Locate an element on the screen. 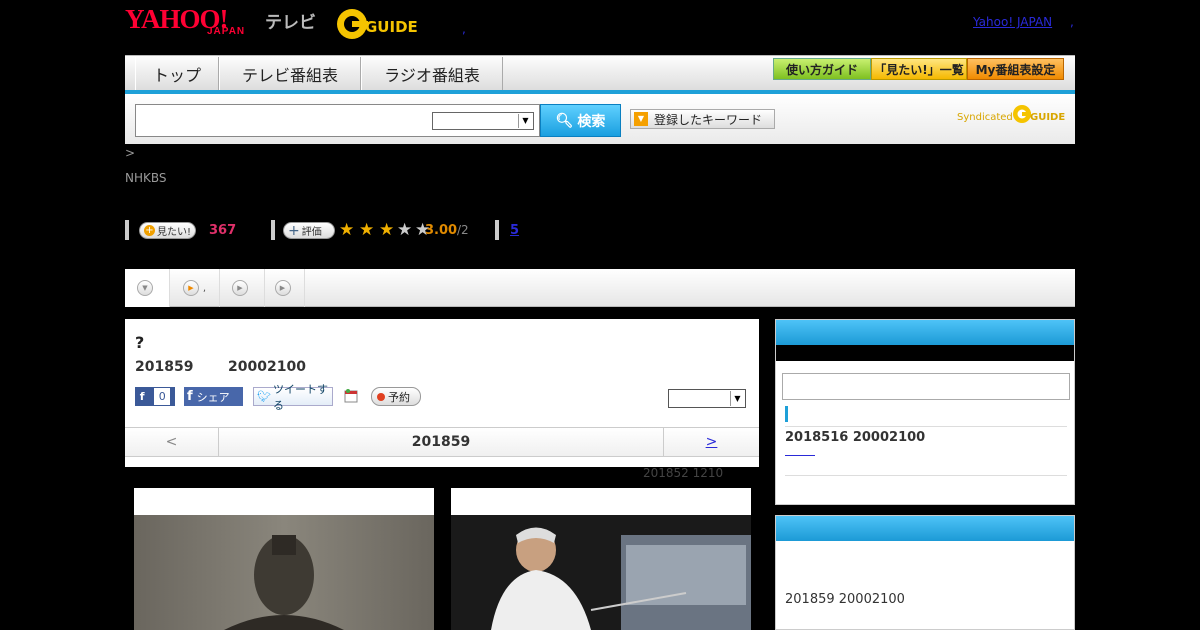 The image size is (1200, 630). yahoo-japan-link: Yahoo! JAPAN is located at coordinates (1012, 22).